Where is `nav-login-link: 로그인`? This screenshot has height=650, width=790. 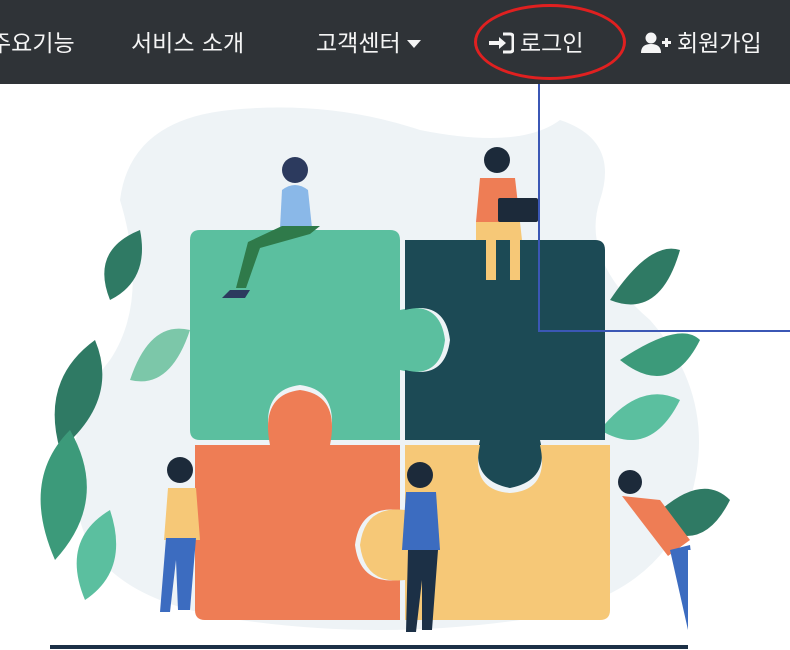 nav-login-link: 로그인 is located at coordinates (535, 44).